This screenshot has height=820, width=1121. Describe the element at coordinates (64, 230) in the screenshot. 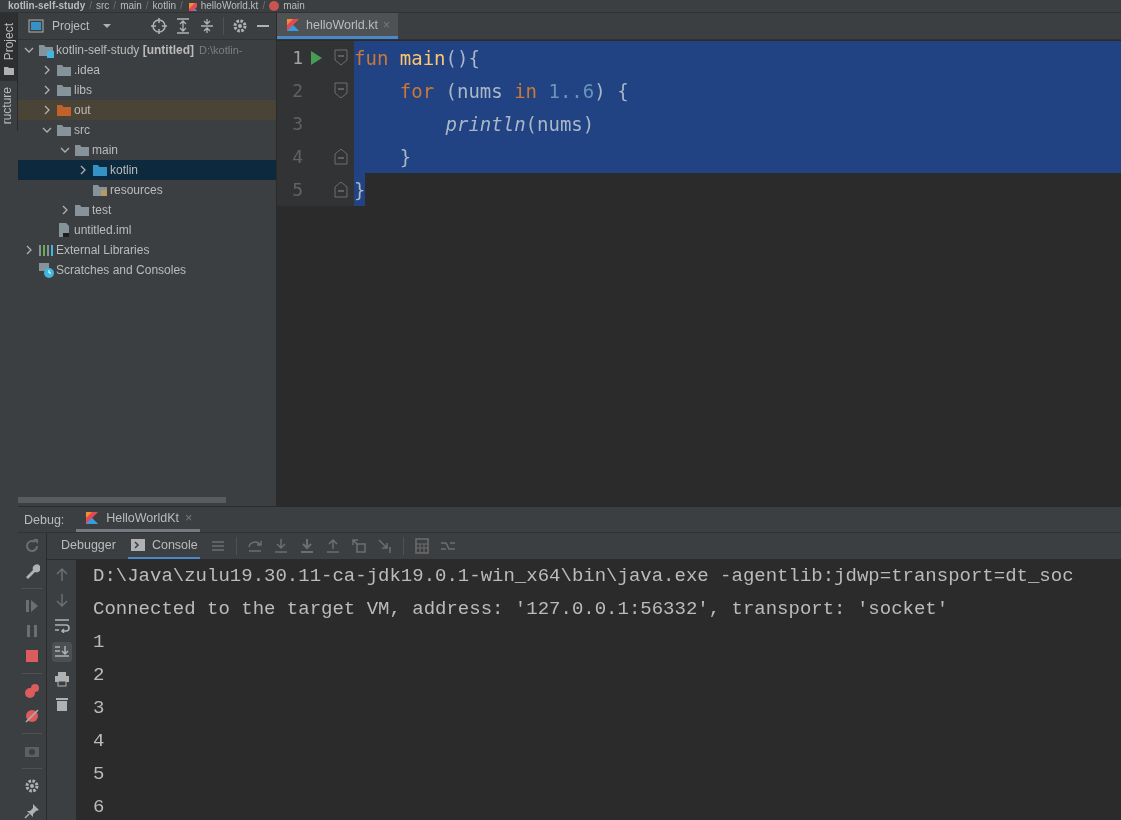

I see `file-icon` at that location.